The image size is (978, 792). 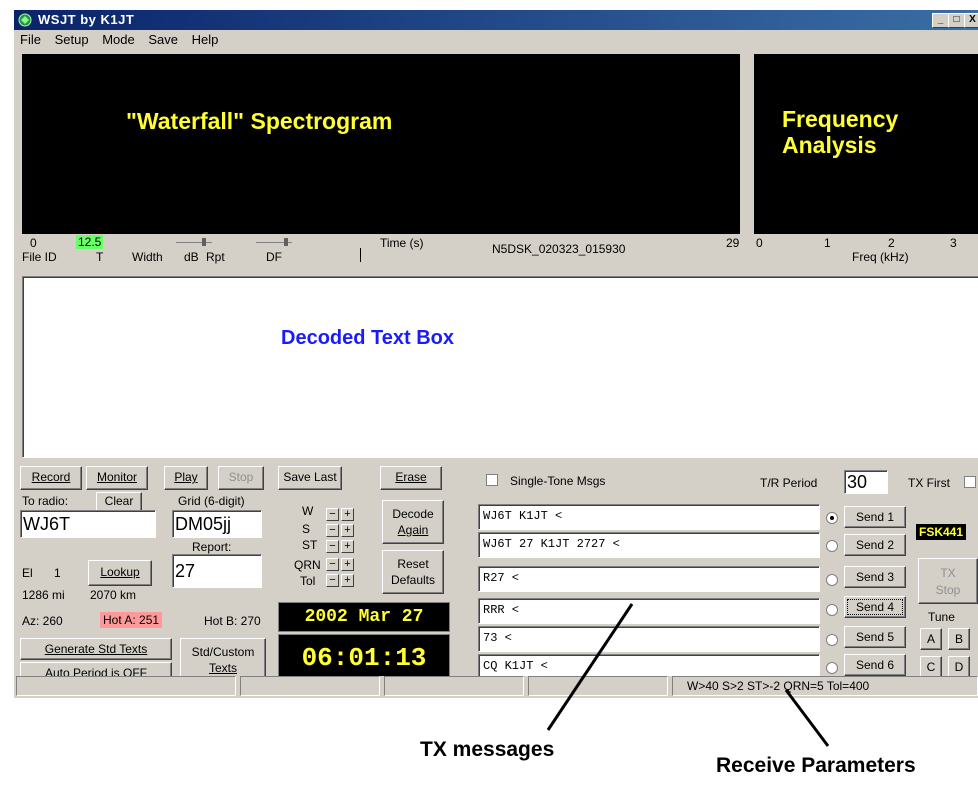 What do you see at coordinates (487, 749) in the screenshot?
I see `tx-messages-annotation: TX messages` at bounding box center [487, 749].